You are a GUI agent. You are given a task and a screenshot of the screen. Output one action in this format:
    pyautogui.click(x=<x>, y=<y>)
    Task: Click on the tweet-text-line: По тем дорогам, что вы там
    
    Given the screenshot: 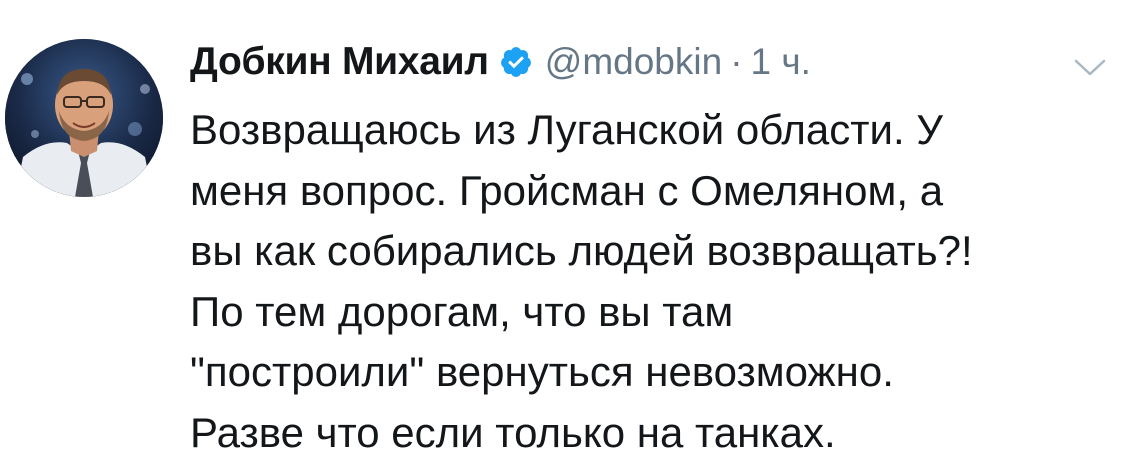 What is the action you would take?
    pyautogui.click(x=462, y=311)
    